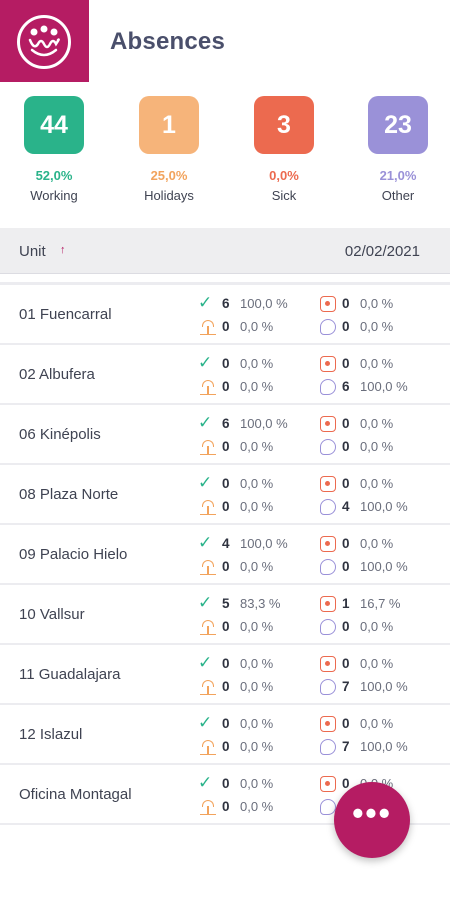 The image size is (450, 900). Describe the element at coordinates (73, 554) in the screenshot. I see `unit-name: 09 Palacio Hielo` at that location.